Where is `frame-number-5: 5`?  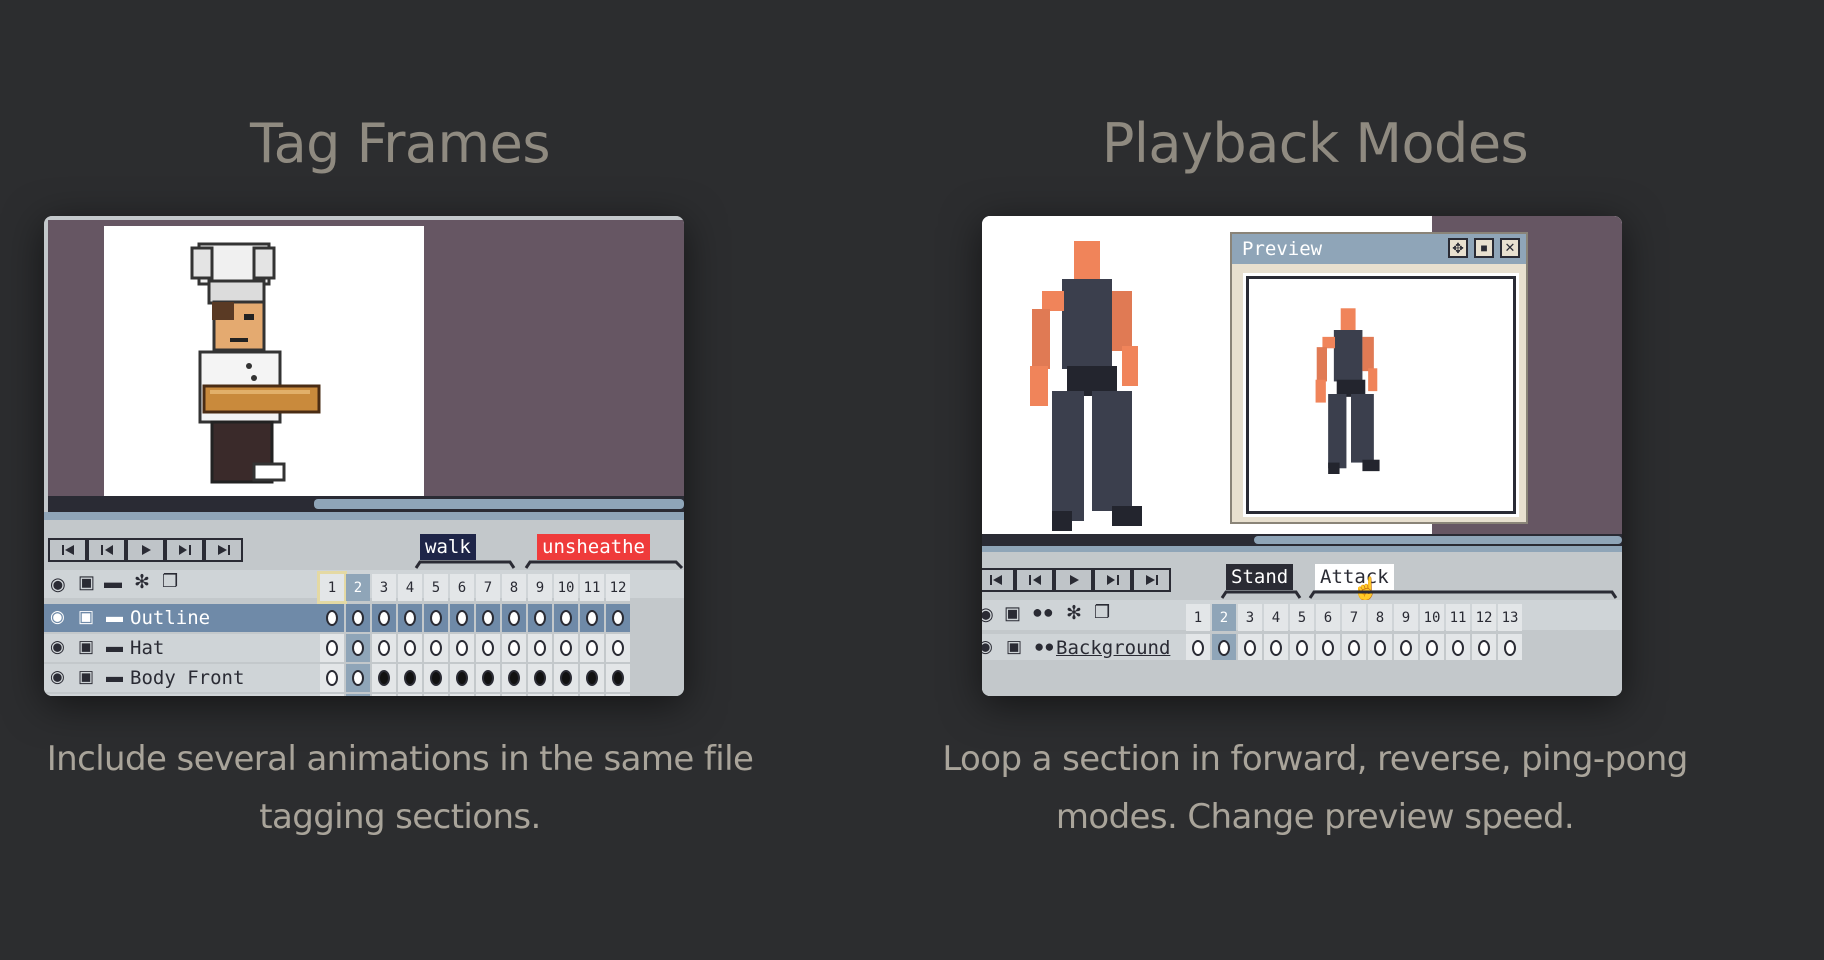 frame-number-5: 5 is located at coordinates (1302, 617).